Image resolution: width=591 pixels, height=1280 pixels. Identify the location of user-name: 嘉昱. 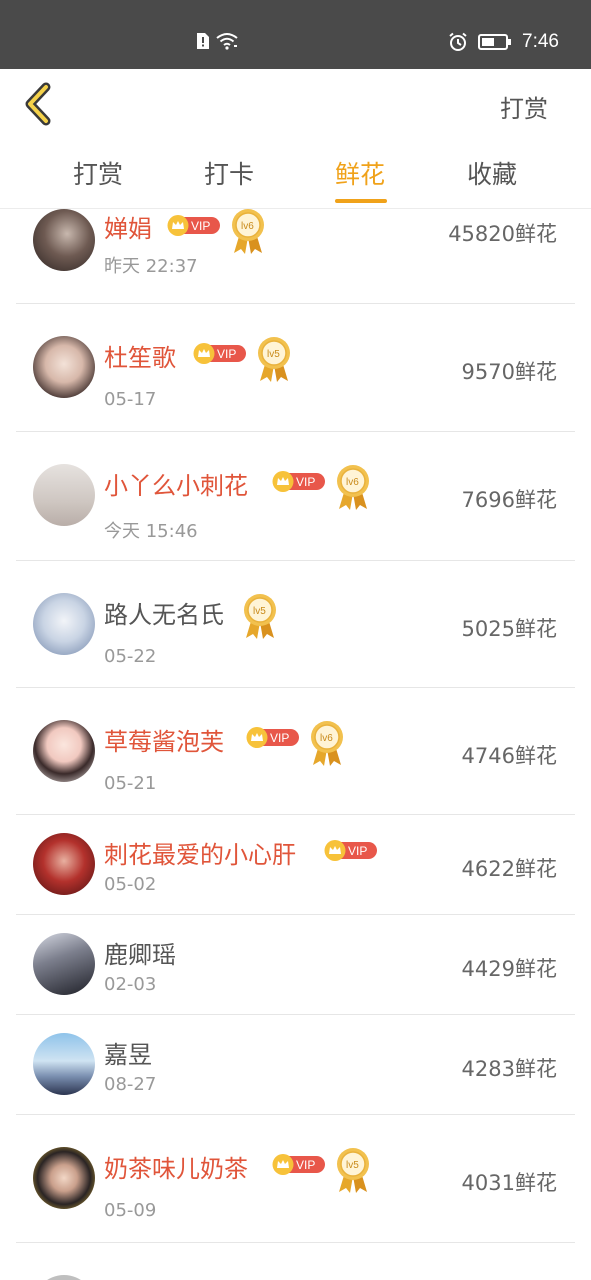
(128, 1055).